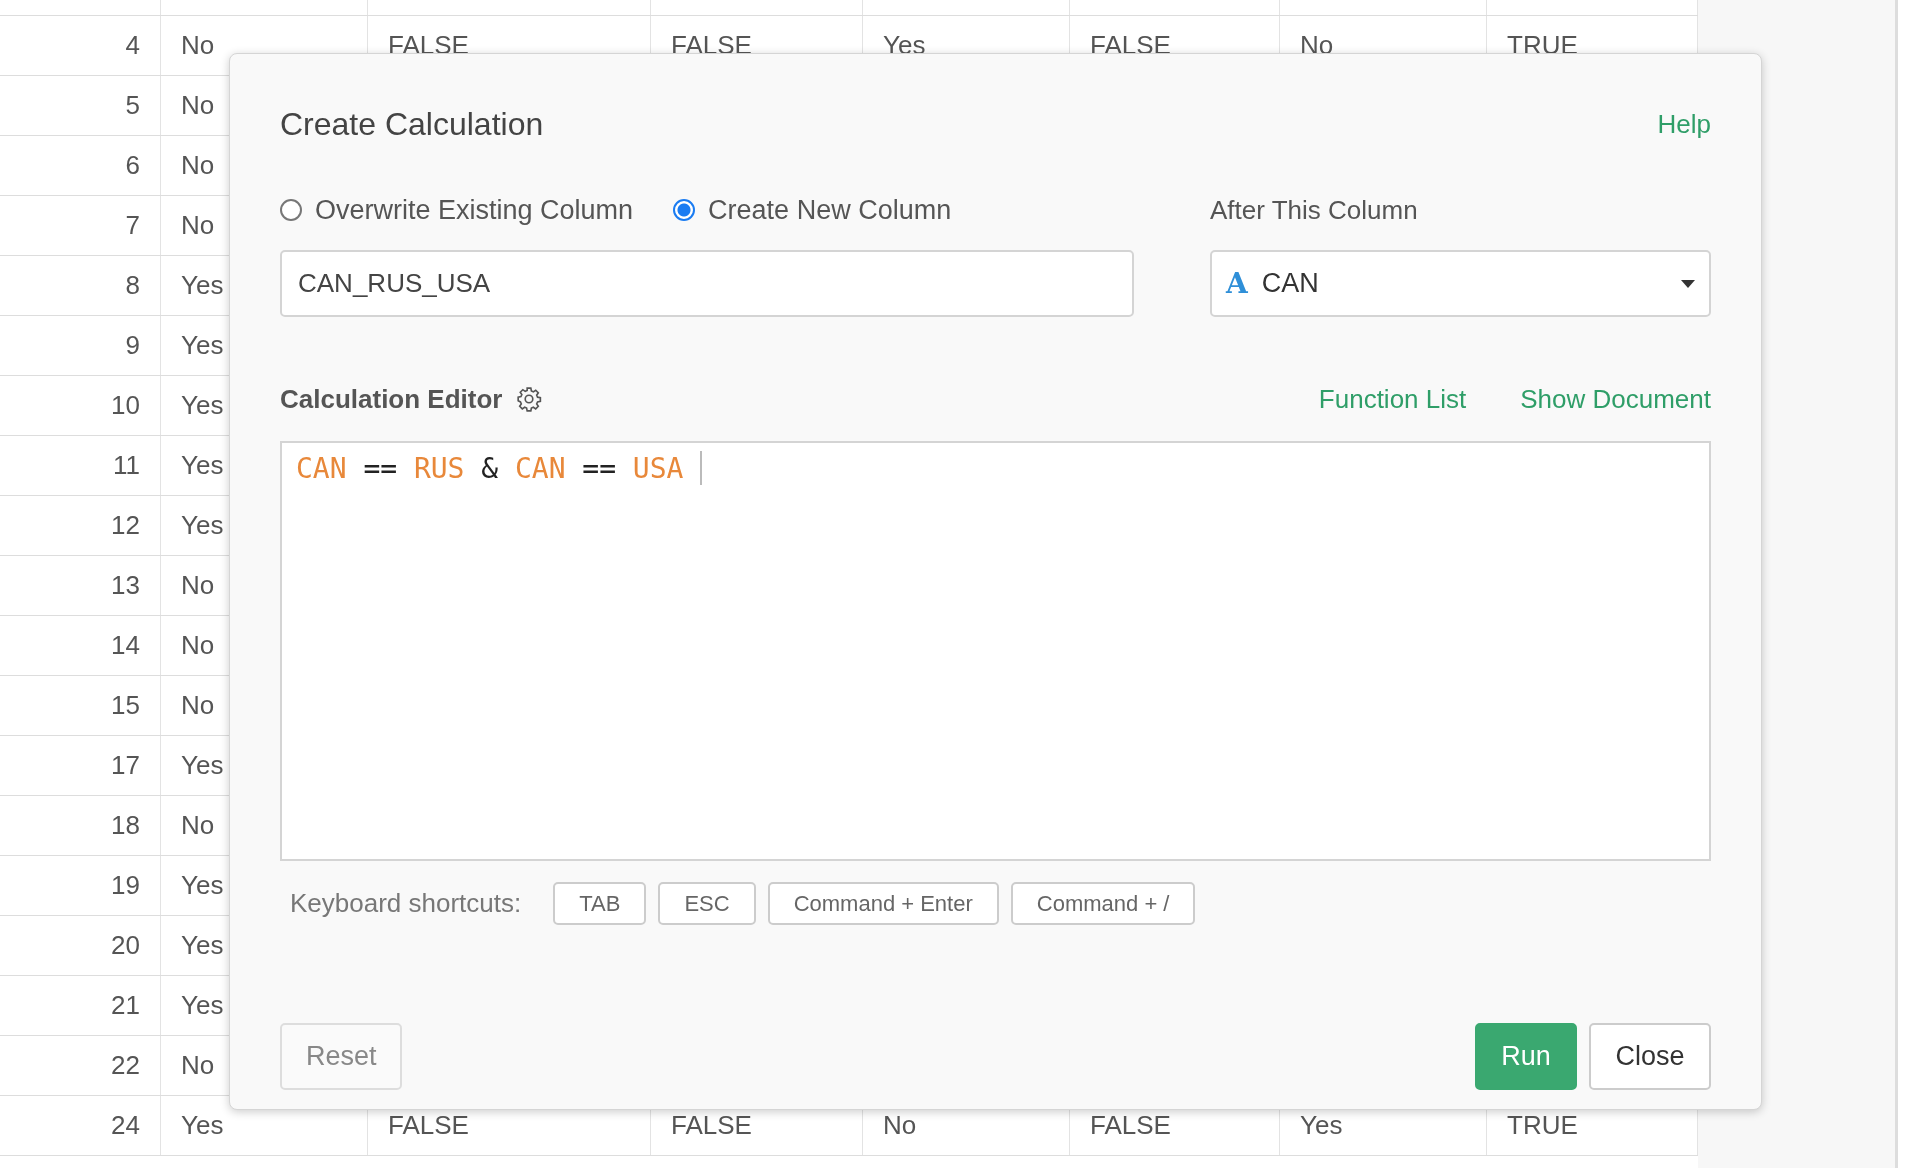 The width and height of the screenshot is (1908, 1168). I want to click on row-number: 24, so click(125, 1125).